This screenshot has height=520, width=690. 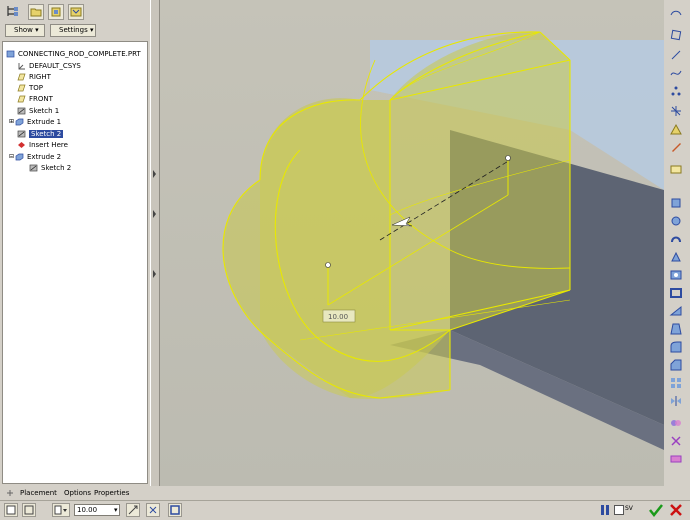 What do you see at coordinates (676, 293) in the screenshot?
I see `shell-tool-icon` at bounding box center [676, 293].